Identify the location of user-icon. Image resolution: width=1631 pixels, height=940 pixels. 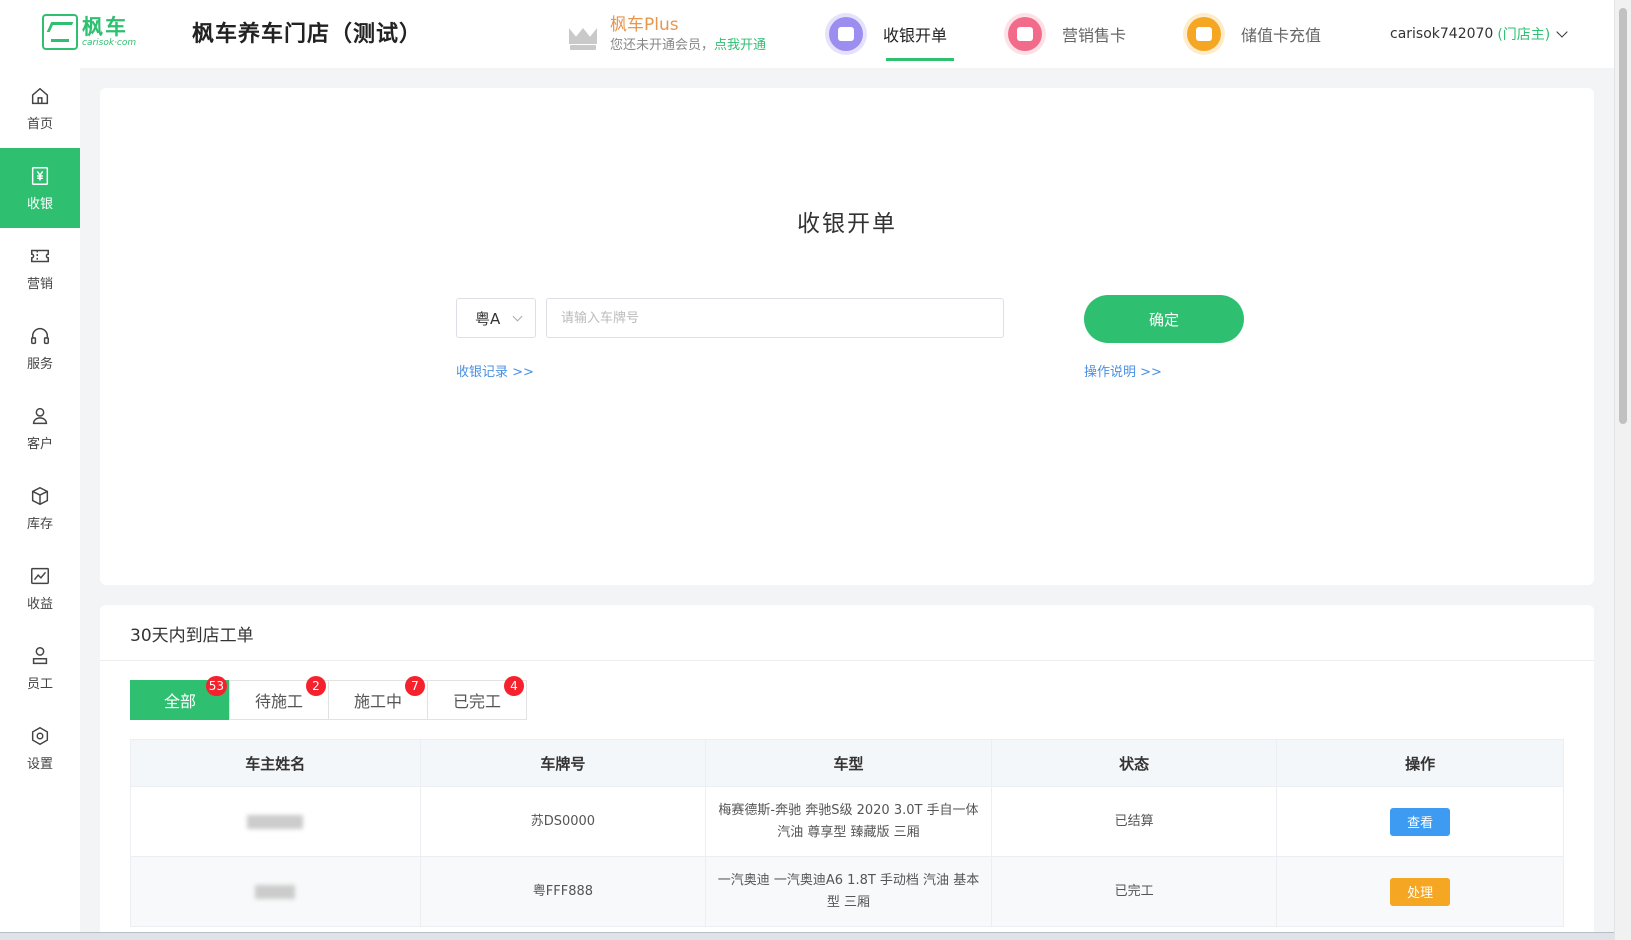
(40, 416).